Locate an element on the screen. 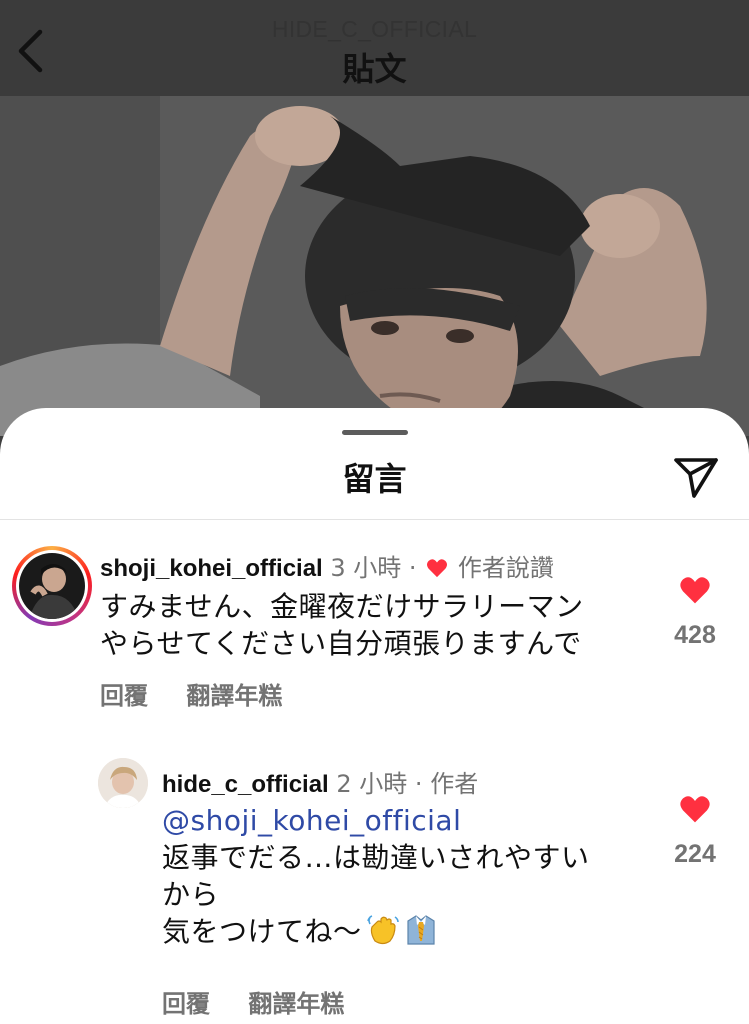 Image resolution: width=749 pixels, height=1024 pixels. mention-link: @shoji_kohei_official is located at coordinates (402, 820).